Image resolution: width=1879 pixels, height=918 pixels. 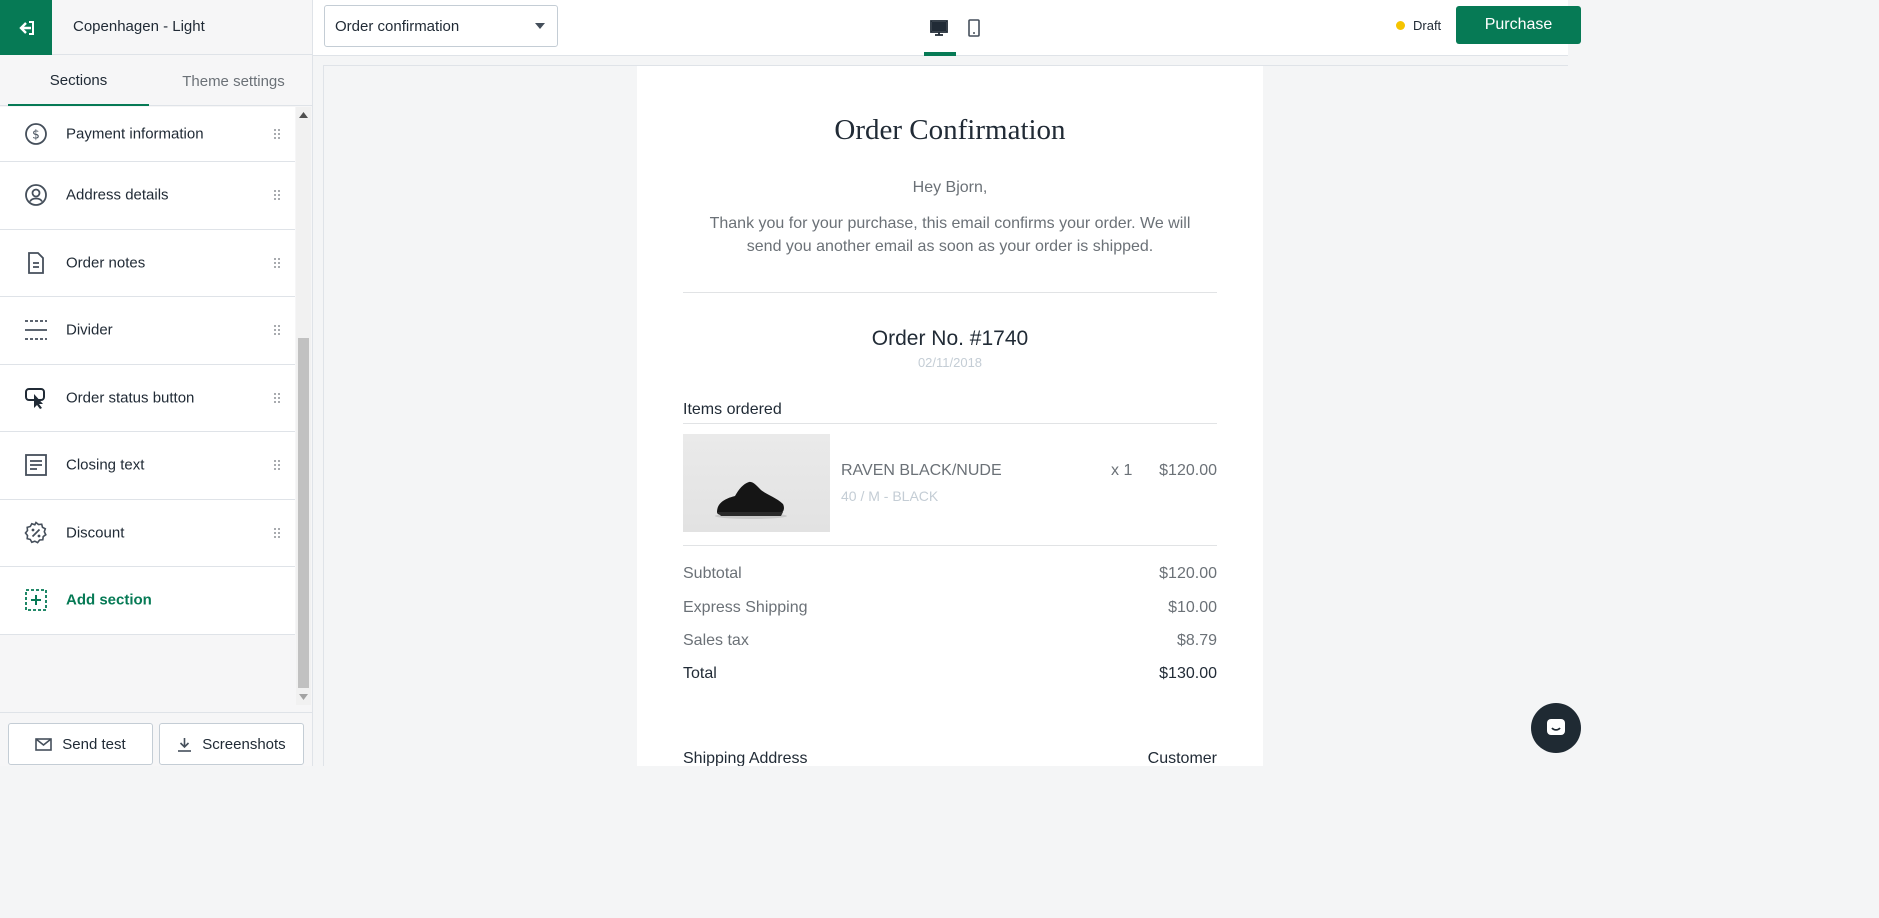 I want to click on section-item-label: Order status button, so click(x=130, y=398).